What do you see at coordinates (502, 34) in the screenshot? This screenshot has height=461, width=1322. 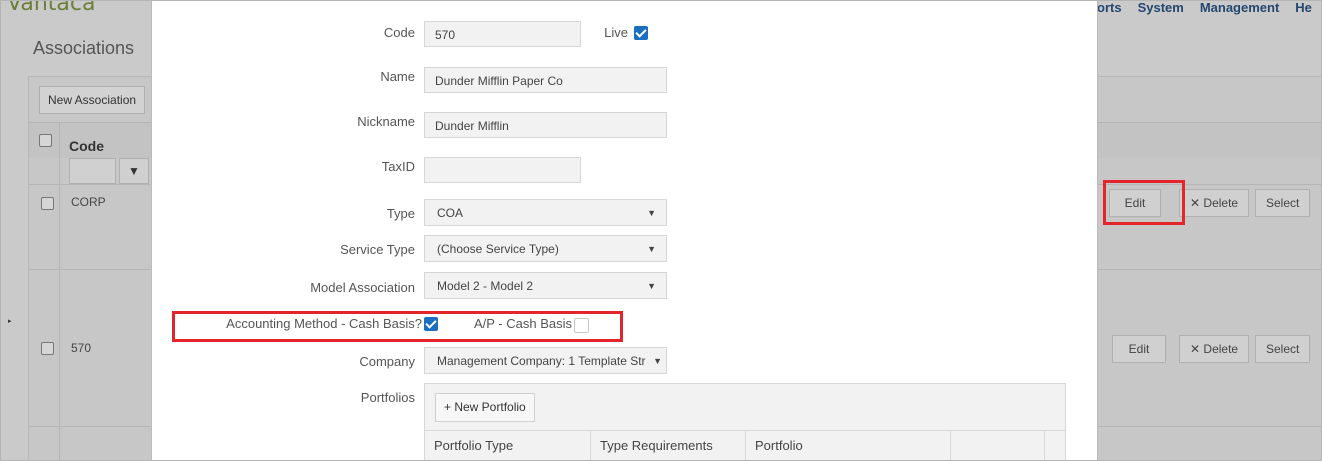 I see `code-field: 570` at bounding box center [502, 34].